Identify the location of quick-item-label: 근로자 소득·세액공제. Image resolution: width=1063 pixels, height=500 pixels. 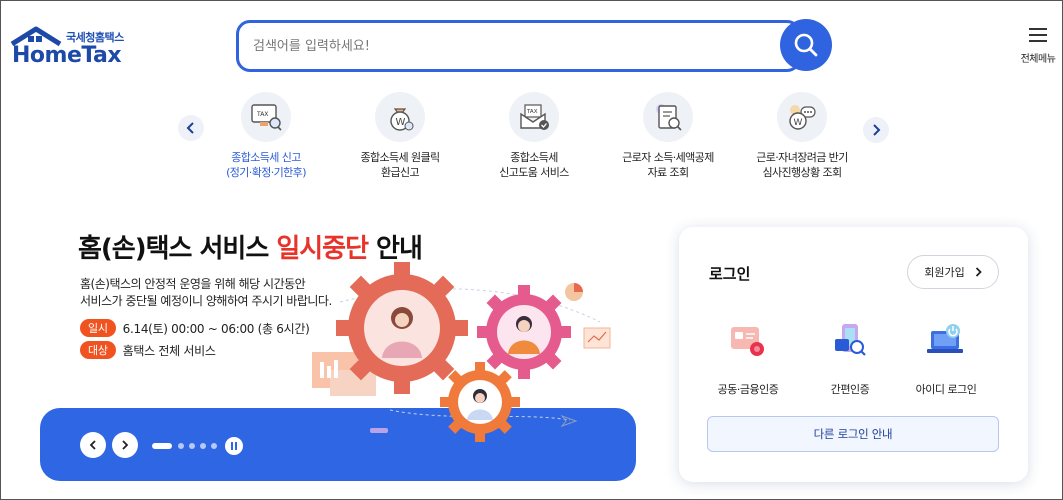
(668, 157).